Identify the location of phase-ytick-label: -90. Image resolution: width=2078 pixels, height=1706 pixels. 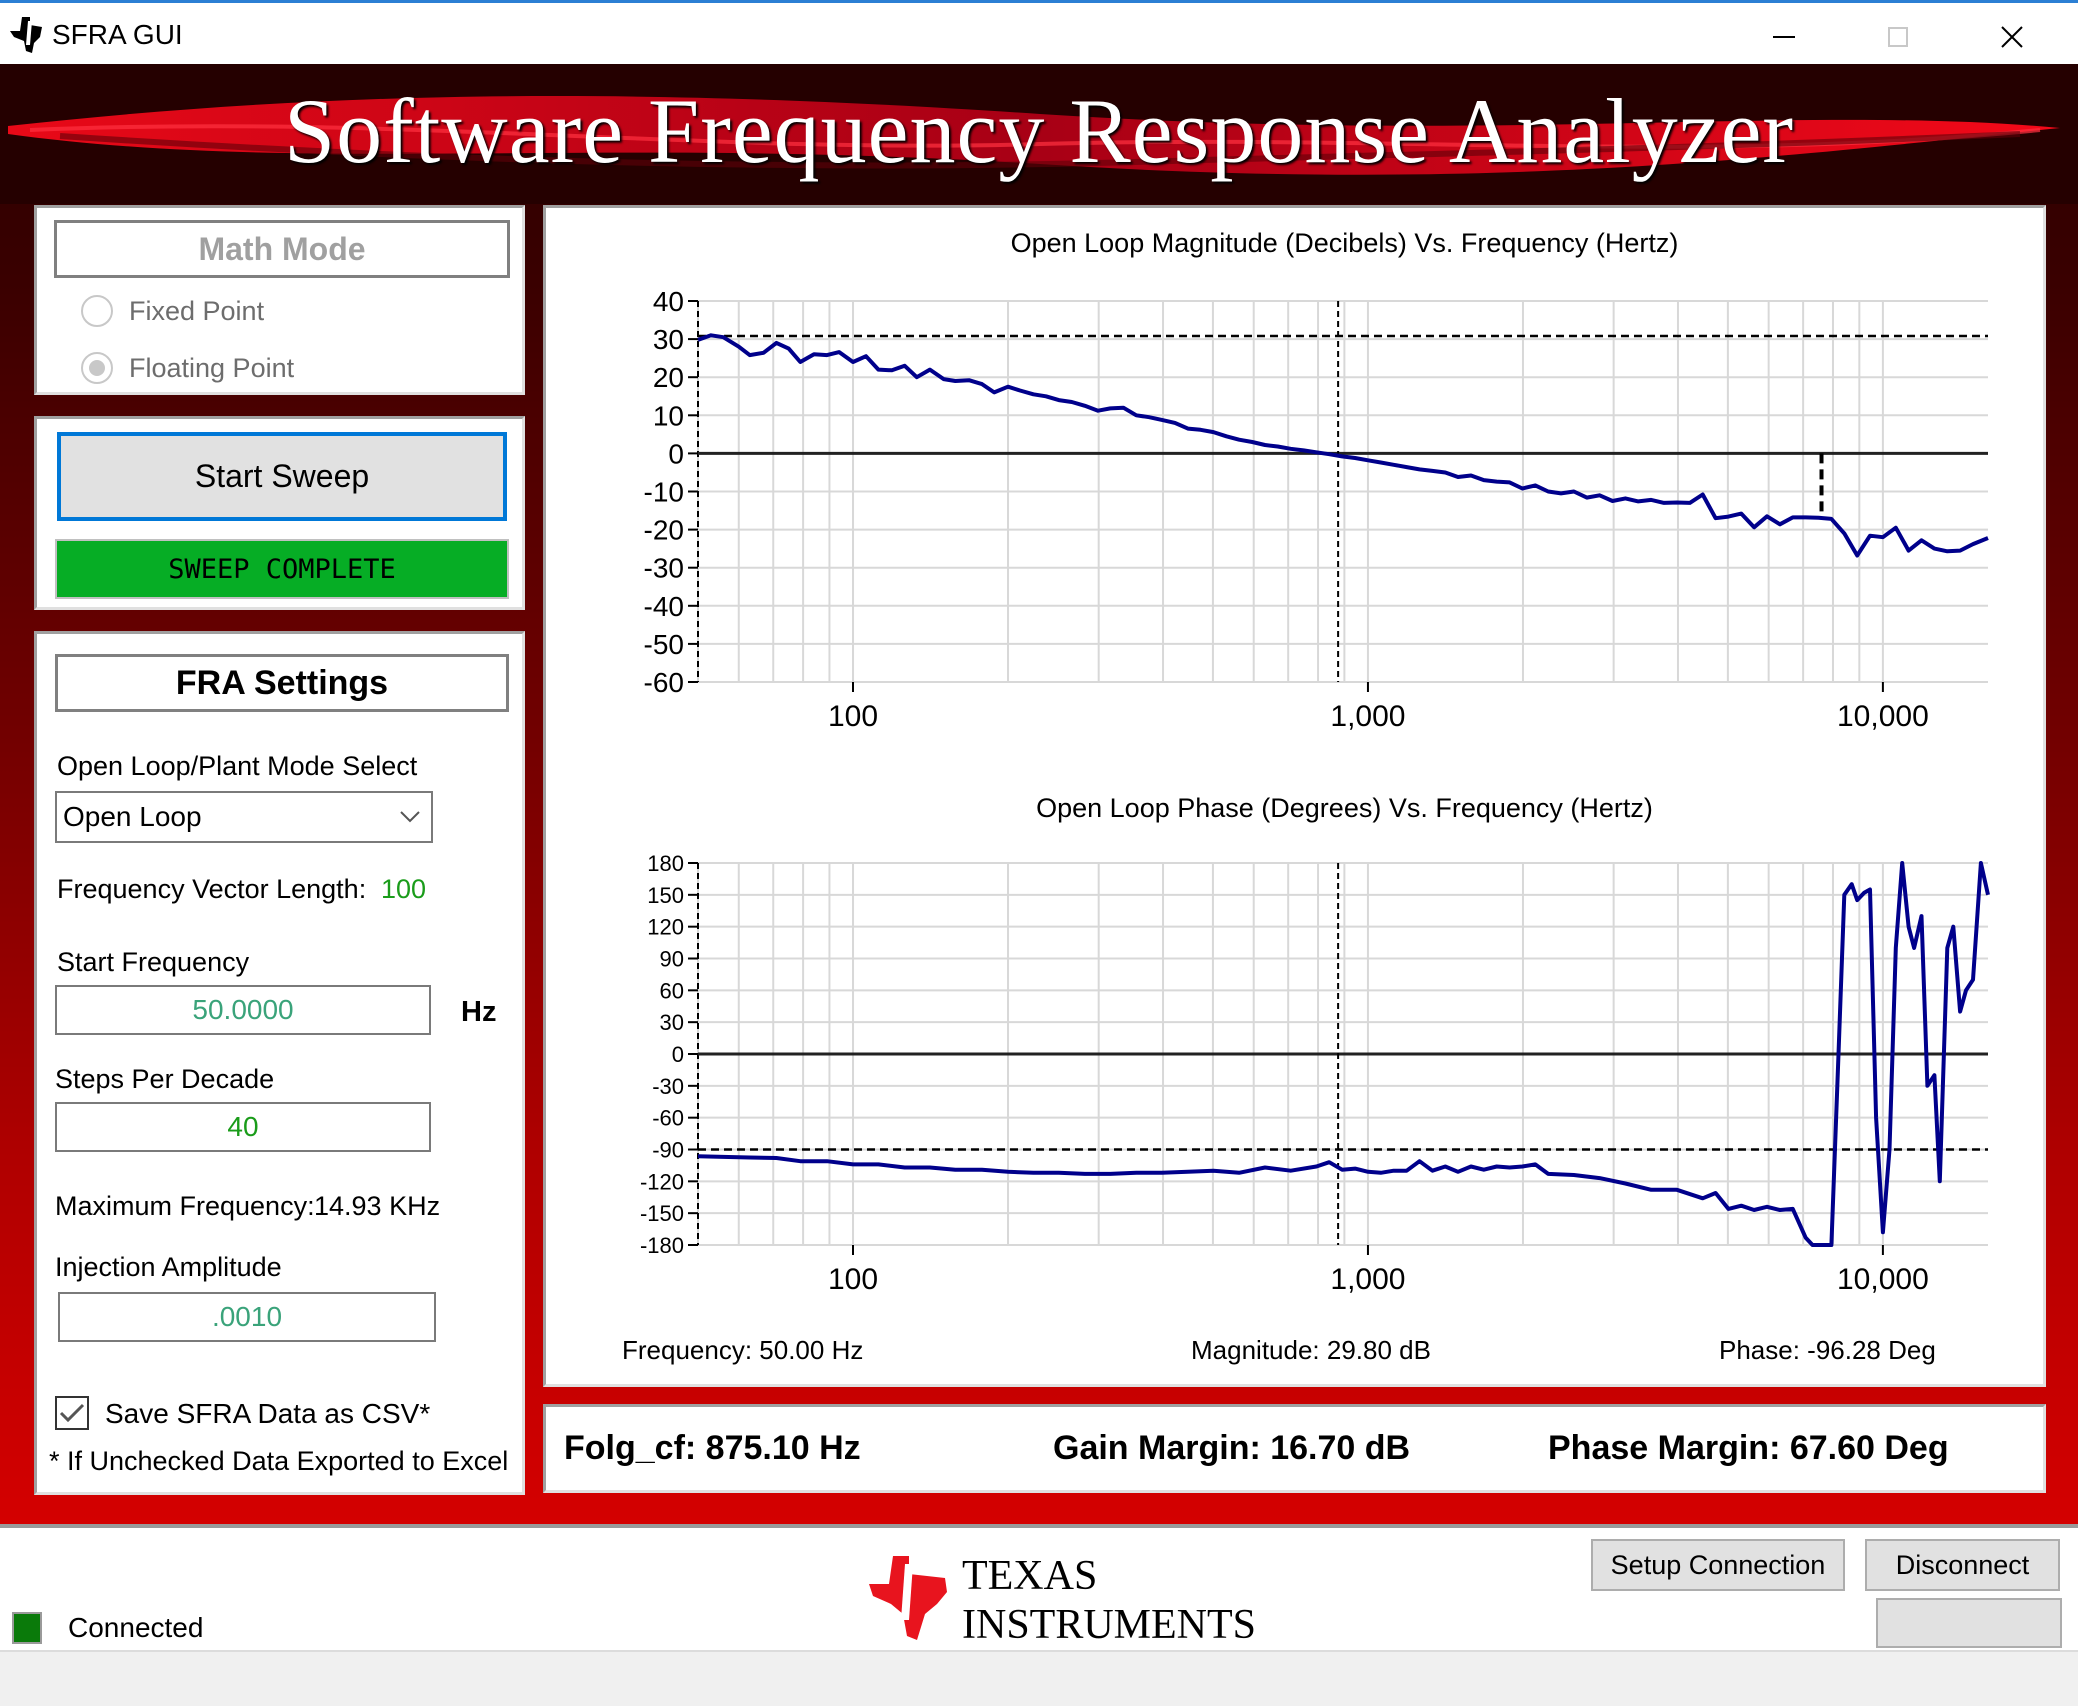
(668, 1150).